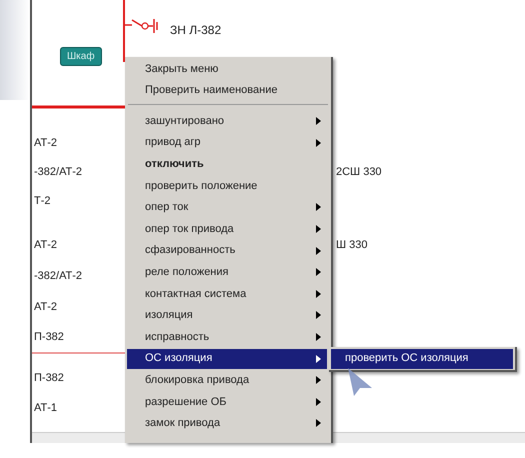 The width and height of the screenshot is (525, 458). I want to click on cabinet-button: Шкаф, so click(81, 56).